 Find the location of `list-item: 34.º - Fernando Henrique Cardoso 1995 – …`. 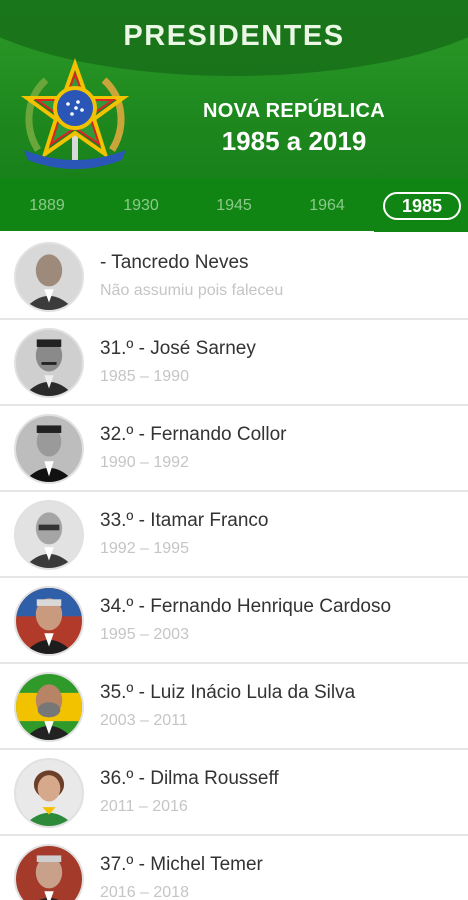

list-item: 34.º - Fernando Henrique Cardoso 1995 – … is located at coordinates (234, 621).